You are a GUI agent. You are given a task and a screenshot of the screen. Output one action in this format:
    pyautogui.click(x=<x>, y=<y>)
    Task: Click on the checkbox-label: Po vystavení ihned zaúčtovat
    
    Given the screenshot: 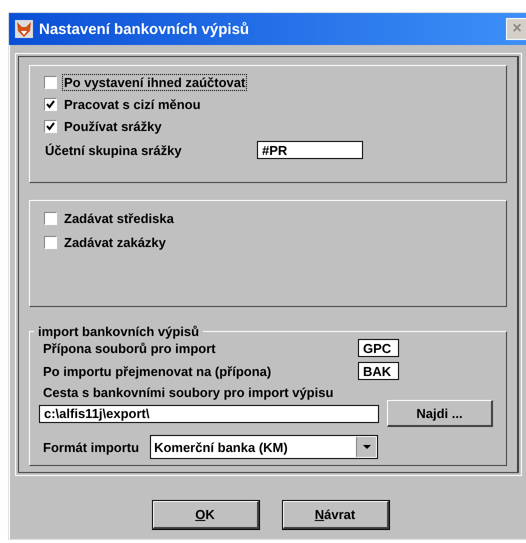 What is the action you would take?
    pyautogui.click(x=154, y=82)
    